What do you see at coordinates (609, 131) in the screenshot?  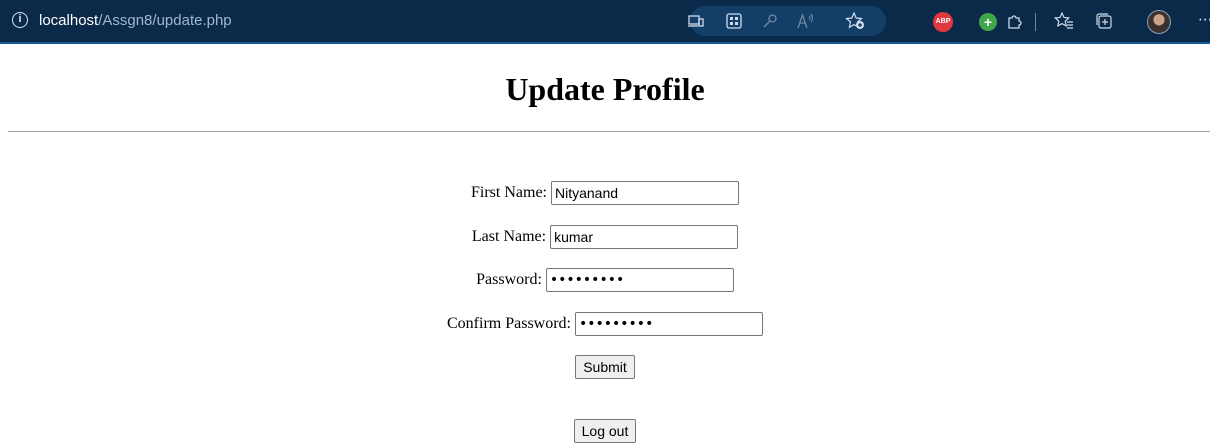 I see `horizontal-rule` at bounding box center [609, 131].